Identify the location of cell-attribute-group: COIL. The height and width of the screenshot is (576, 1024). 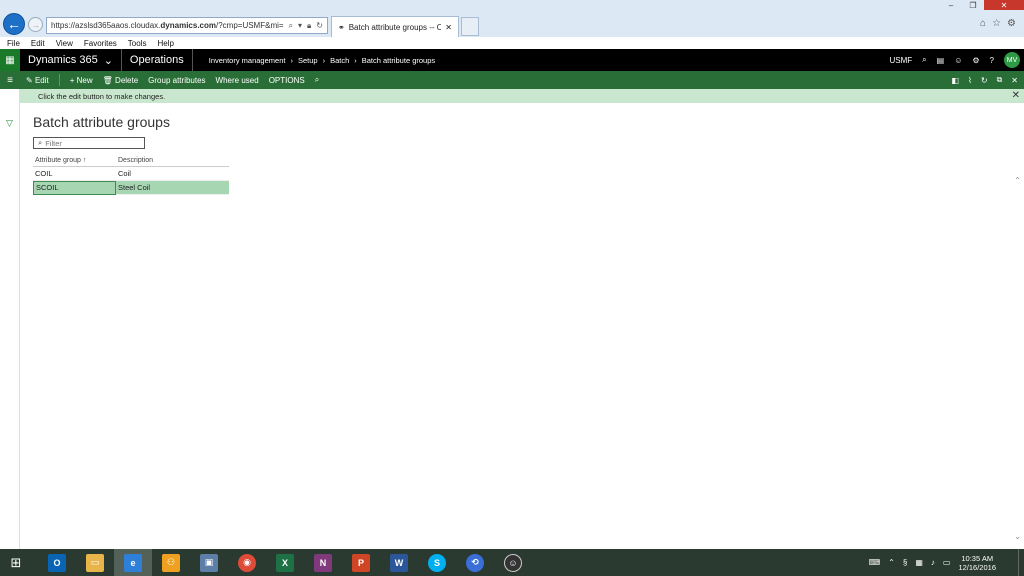
(44, 173).